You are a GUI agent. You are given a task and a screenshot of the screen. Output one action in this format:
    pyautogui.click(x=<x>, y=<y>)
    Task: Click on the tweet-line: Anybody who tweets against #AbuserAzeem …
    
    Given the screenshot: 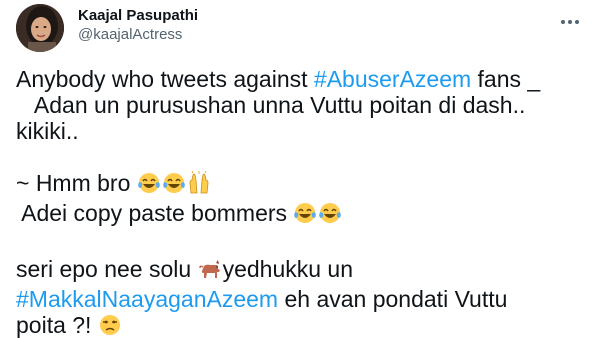 What is the action you would take?
    pyautogui.click(x=300, y=79)
    